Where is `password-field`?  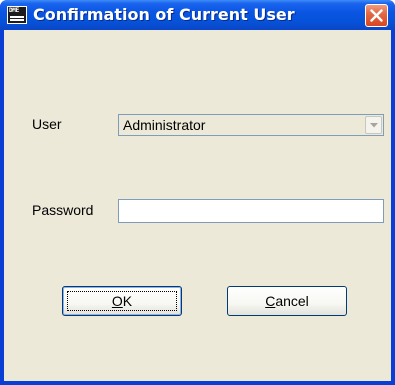
password-field is located at coordinates (251, 211).